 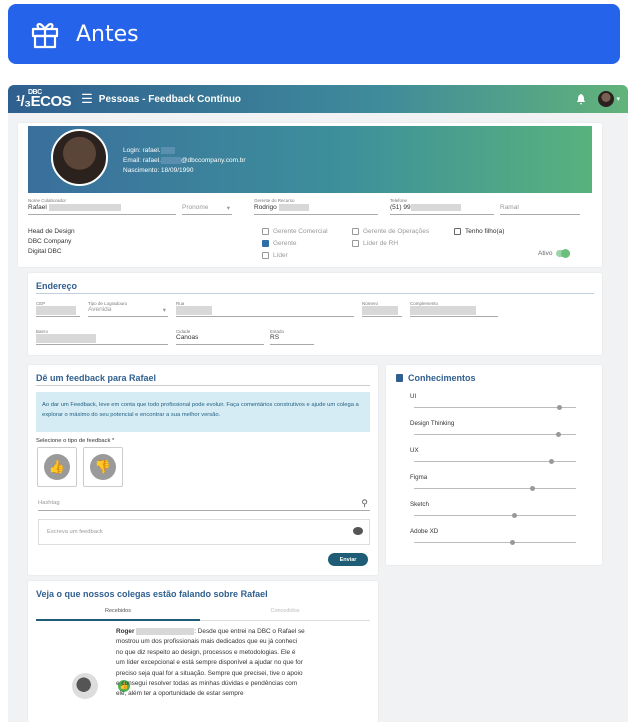 I want to click on feedback-textarea: Escreva um feedback, so click(x=204, y=532).